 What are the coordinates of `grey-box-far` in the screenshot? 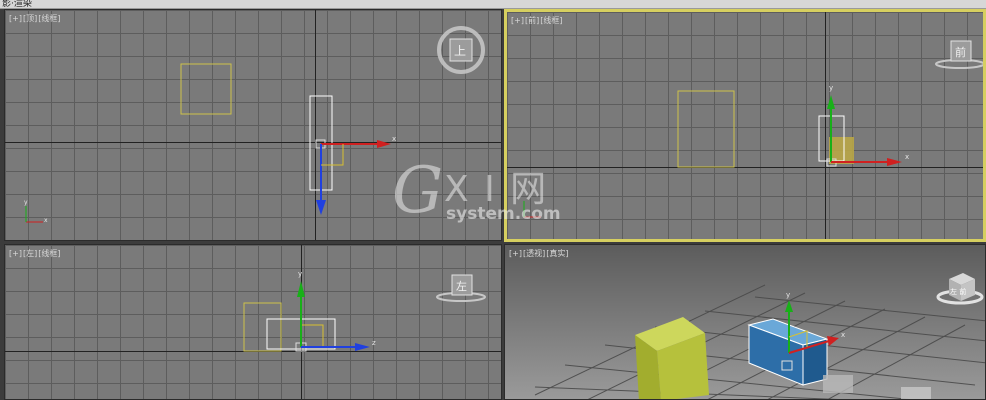 It's located at (916, 393).